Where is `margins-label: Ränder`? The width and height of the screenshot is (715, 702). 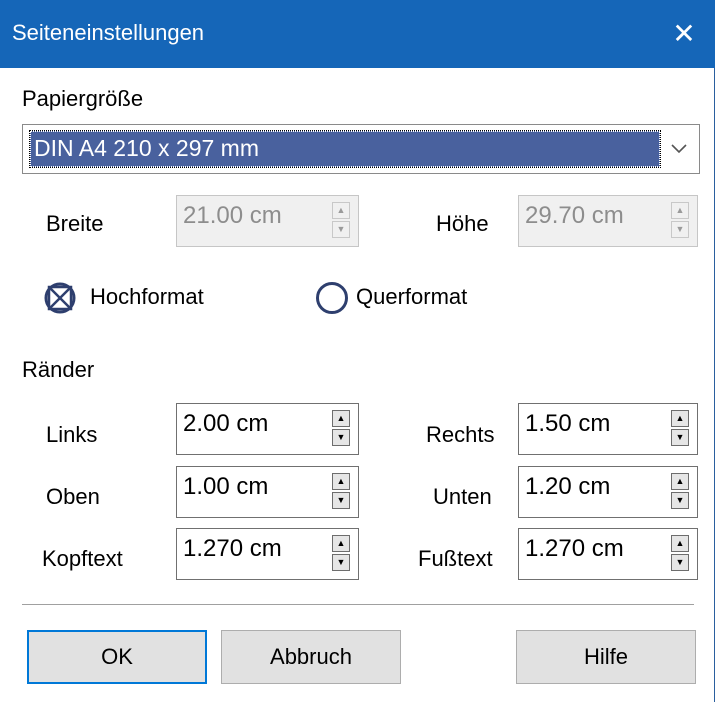 margins-label: Ränder is located at coordinates (58, 369).